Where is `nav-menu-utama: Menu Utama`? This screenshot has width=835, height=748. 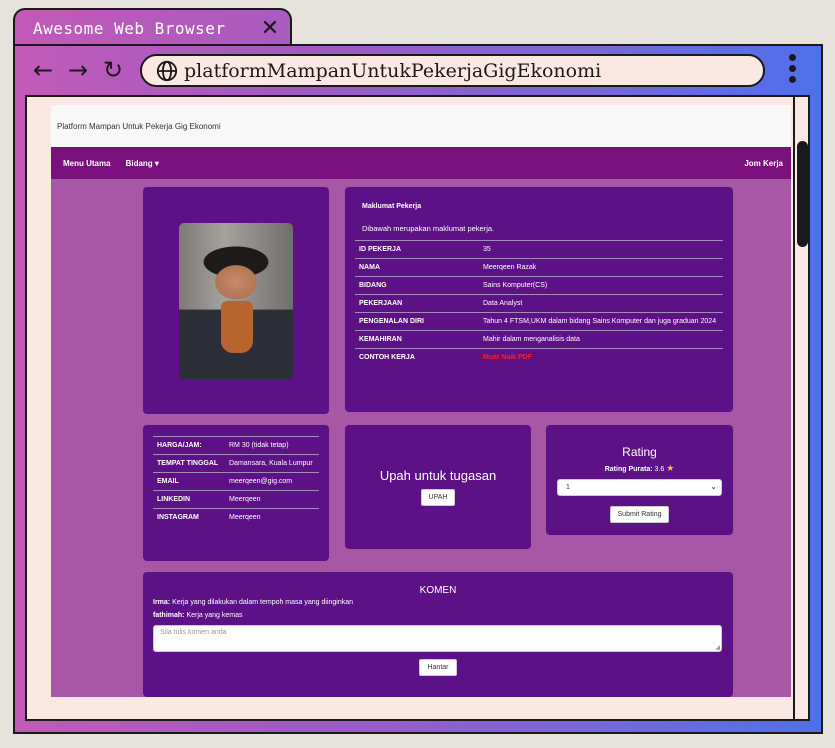
nav-menu-utama: Menu Utama is located at coordinates (87, 163).